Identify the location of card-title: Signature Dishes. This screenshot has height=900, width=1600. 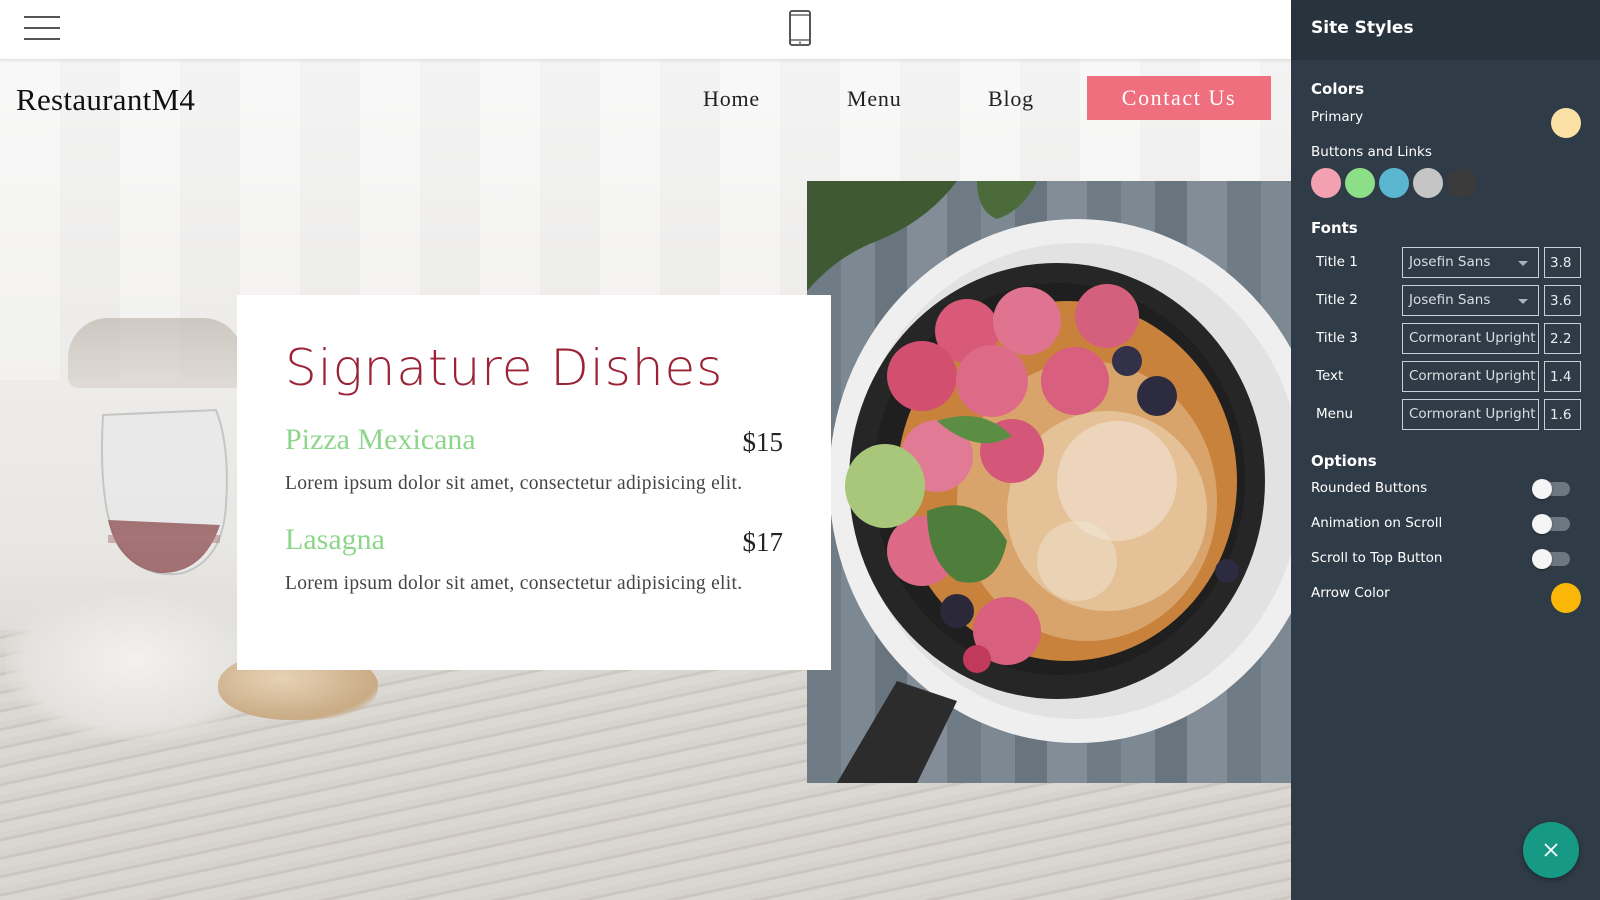
(504, 368).